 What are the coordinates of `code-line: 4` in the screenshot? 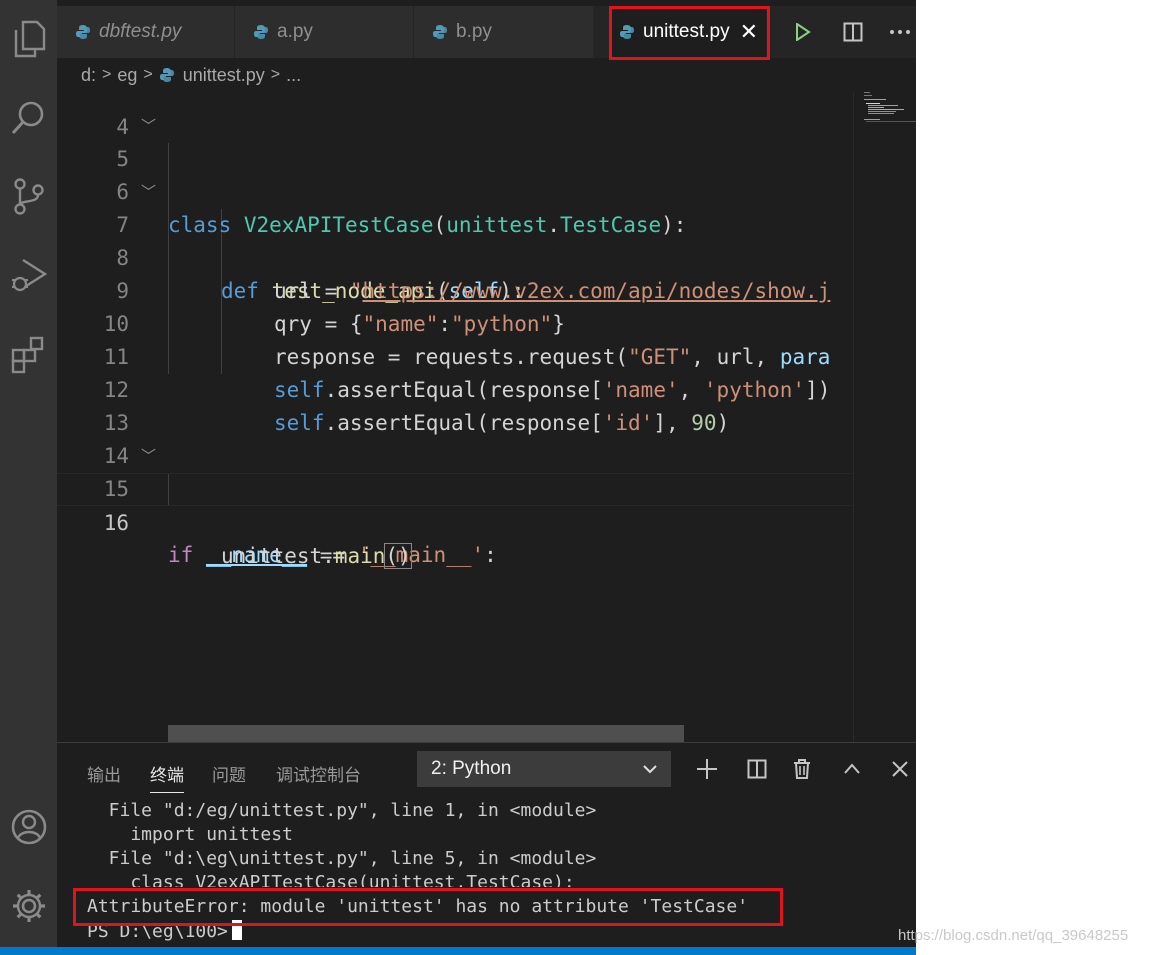 It's located at (455, 115).